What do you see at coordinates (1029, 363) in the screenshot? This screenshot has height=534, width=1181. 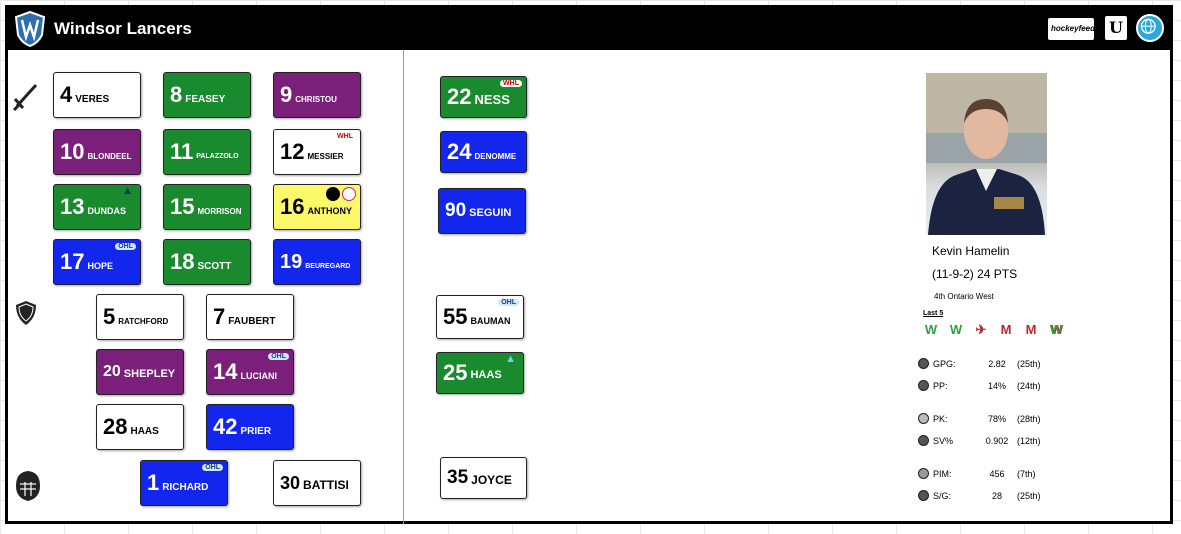 I see `stat-rank: (25th)` at bounding box center [1029, 363].